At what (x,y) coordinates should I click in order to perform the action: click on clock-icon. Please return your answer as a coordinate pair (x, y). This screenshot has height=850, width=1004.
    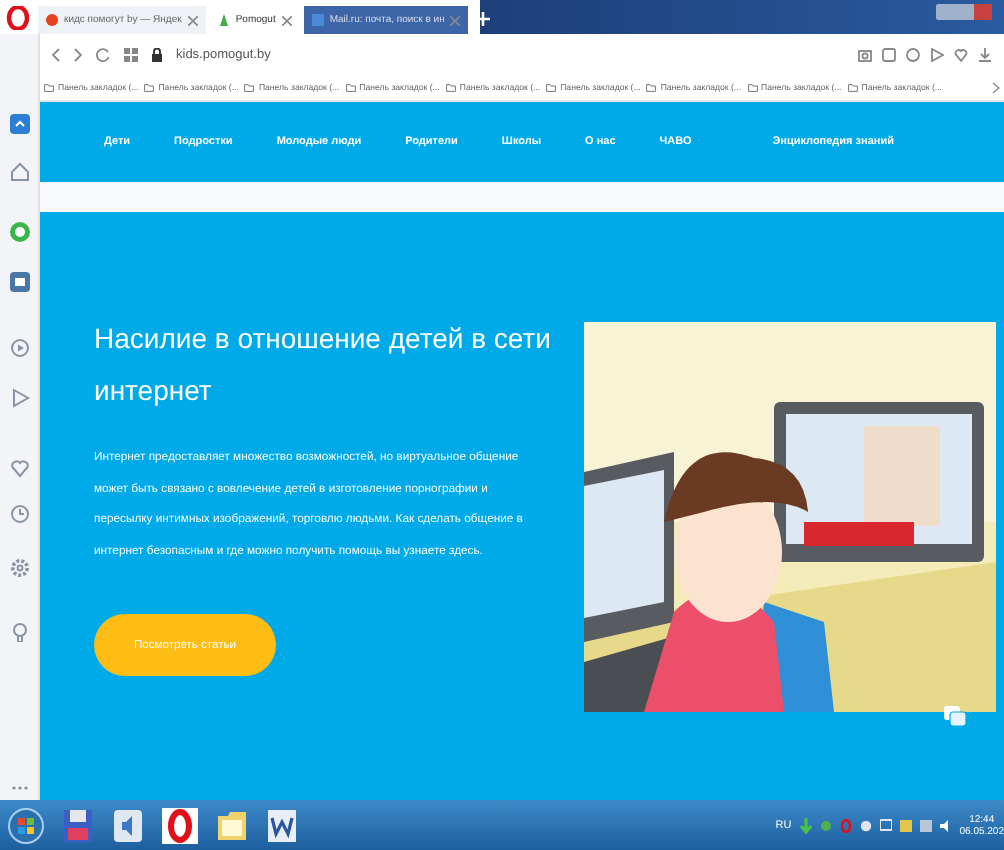
    Looking at the image, I should click on (19, 514).